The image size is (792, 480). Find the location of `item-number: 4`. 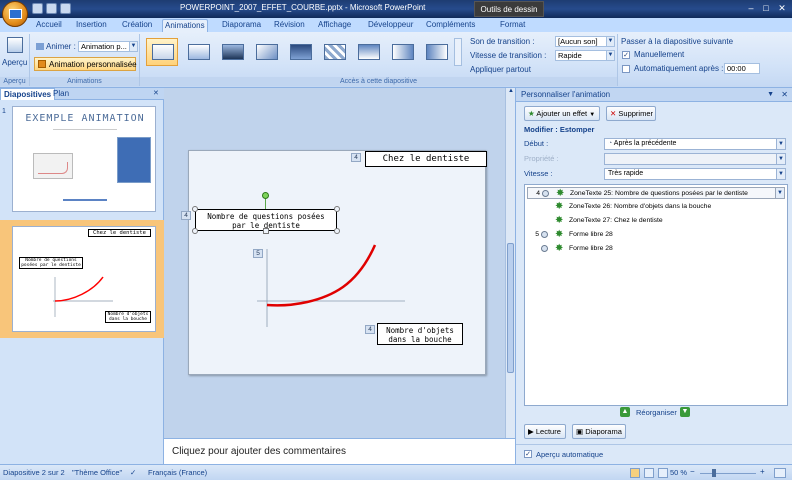

item-number: 4 is located at coordinates (538, 193).